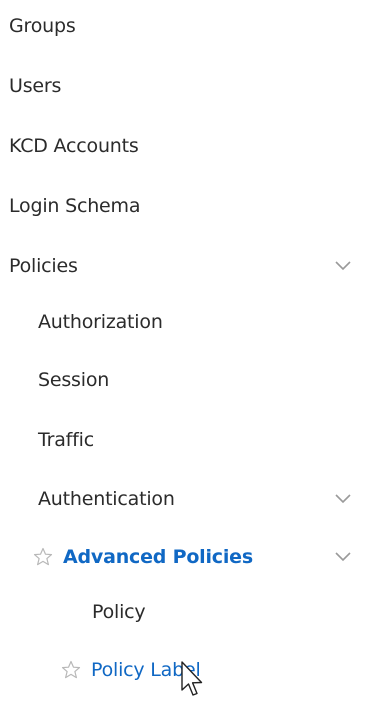 This screenshot has width=369, height=711. Describe the element at coordinates (184, 612) in the screenshot. I see `nav-item-policy: Policy` at that location.